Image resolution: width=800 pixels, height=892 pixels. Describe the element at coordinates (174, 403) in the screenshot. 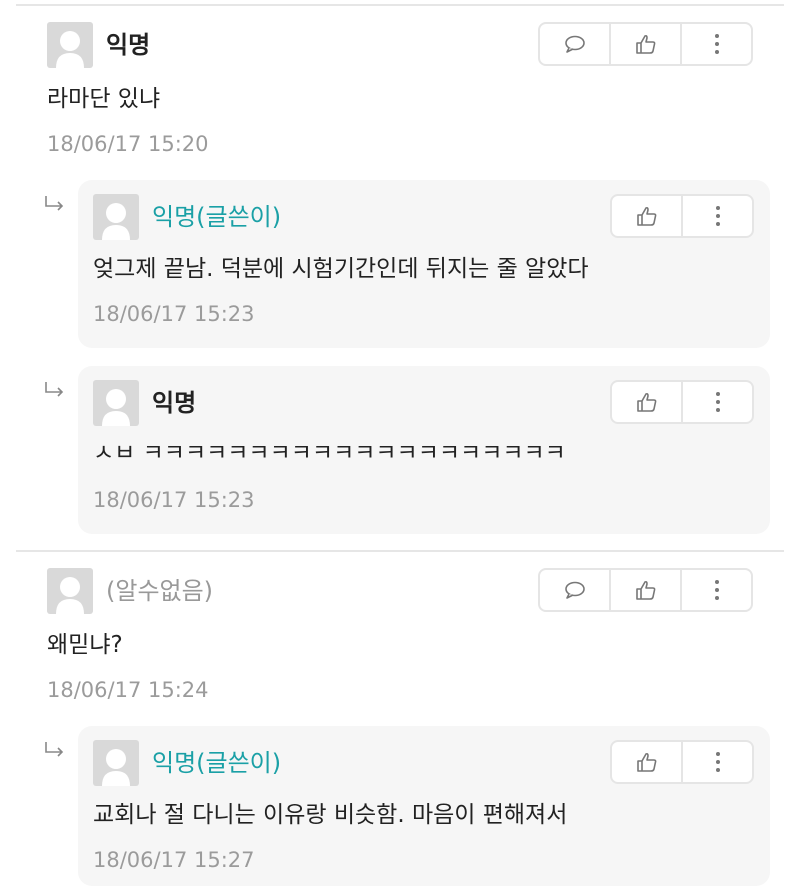

I see `reply-author: 익명` at that location.